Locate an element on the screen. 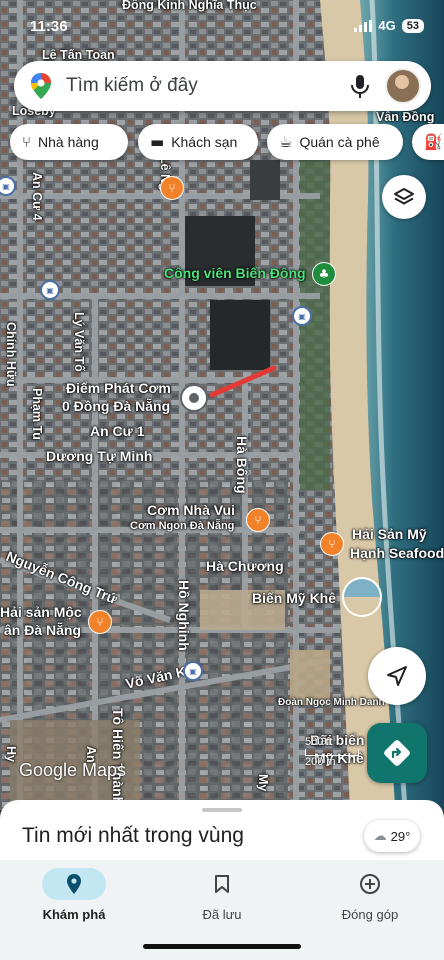 This screenshot has height=960, width=444. label-hai-san-my-hanh-1: Hải Sản Mỹ is located at coordinates (389, 534).